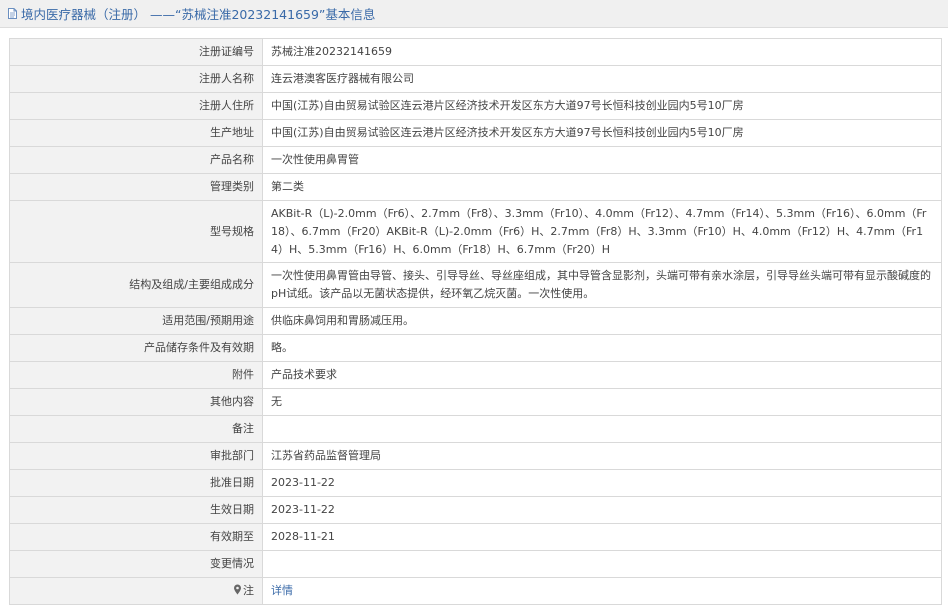 The image size is (948, 611). Describe the element at coordinates (198, 14) in the screenshot. I see `page-title: 境内医疗器械（注册） ——“苏械注准20232141659”基本信息` at that location.